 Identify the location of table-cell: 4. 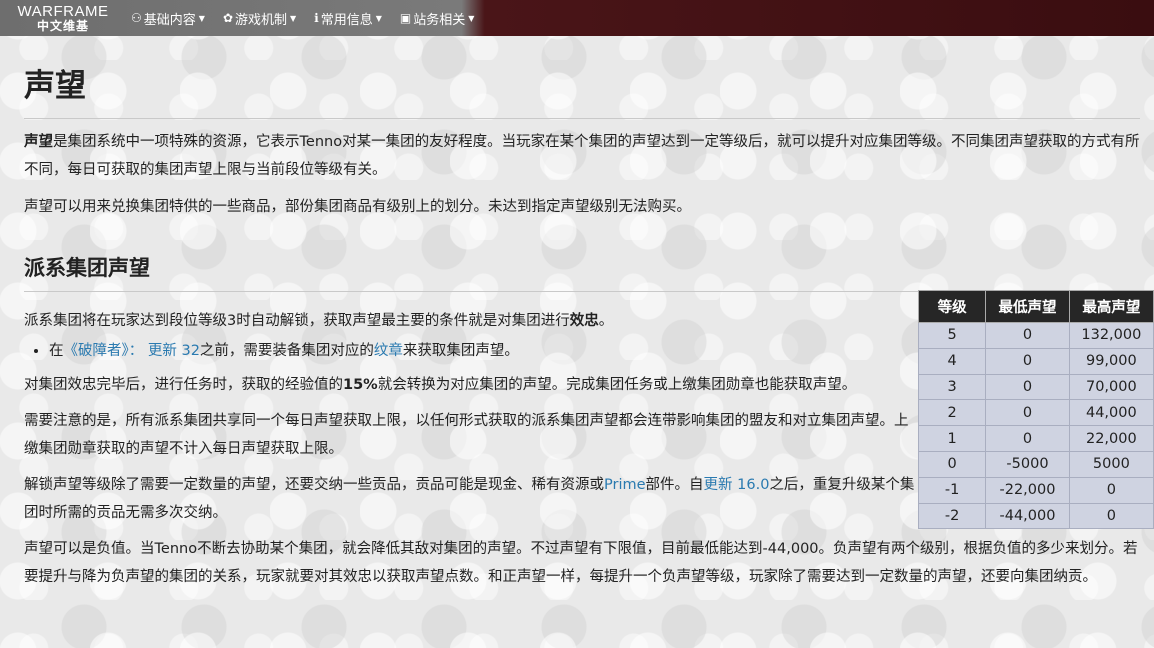
(952, 361).